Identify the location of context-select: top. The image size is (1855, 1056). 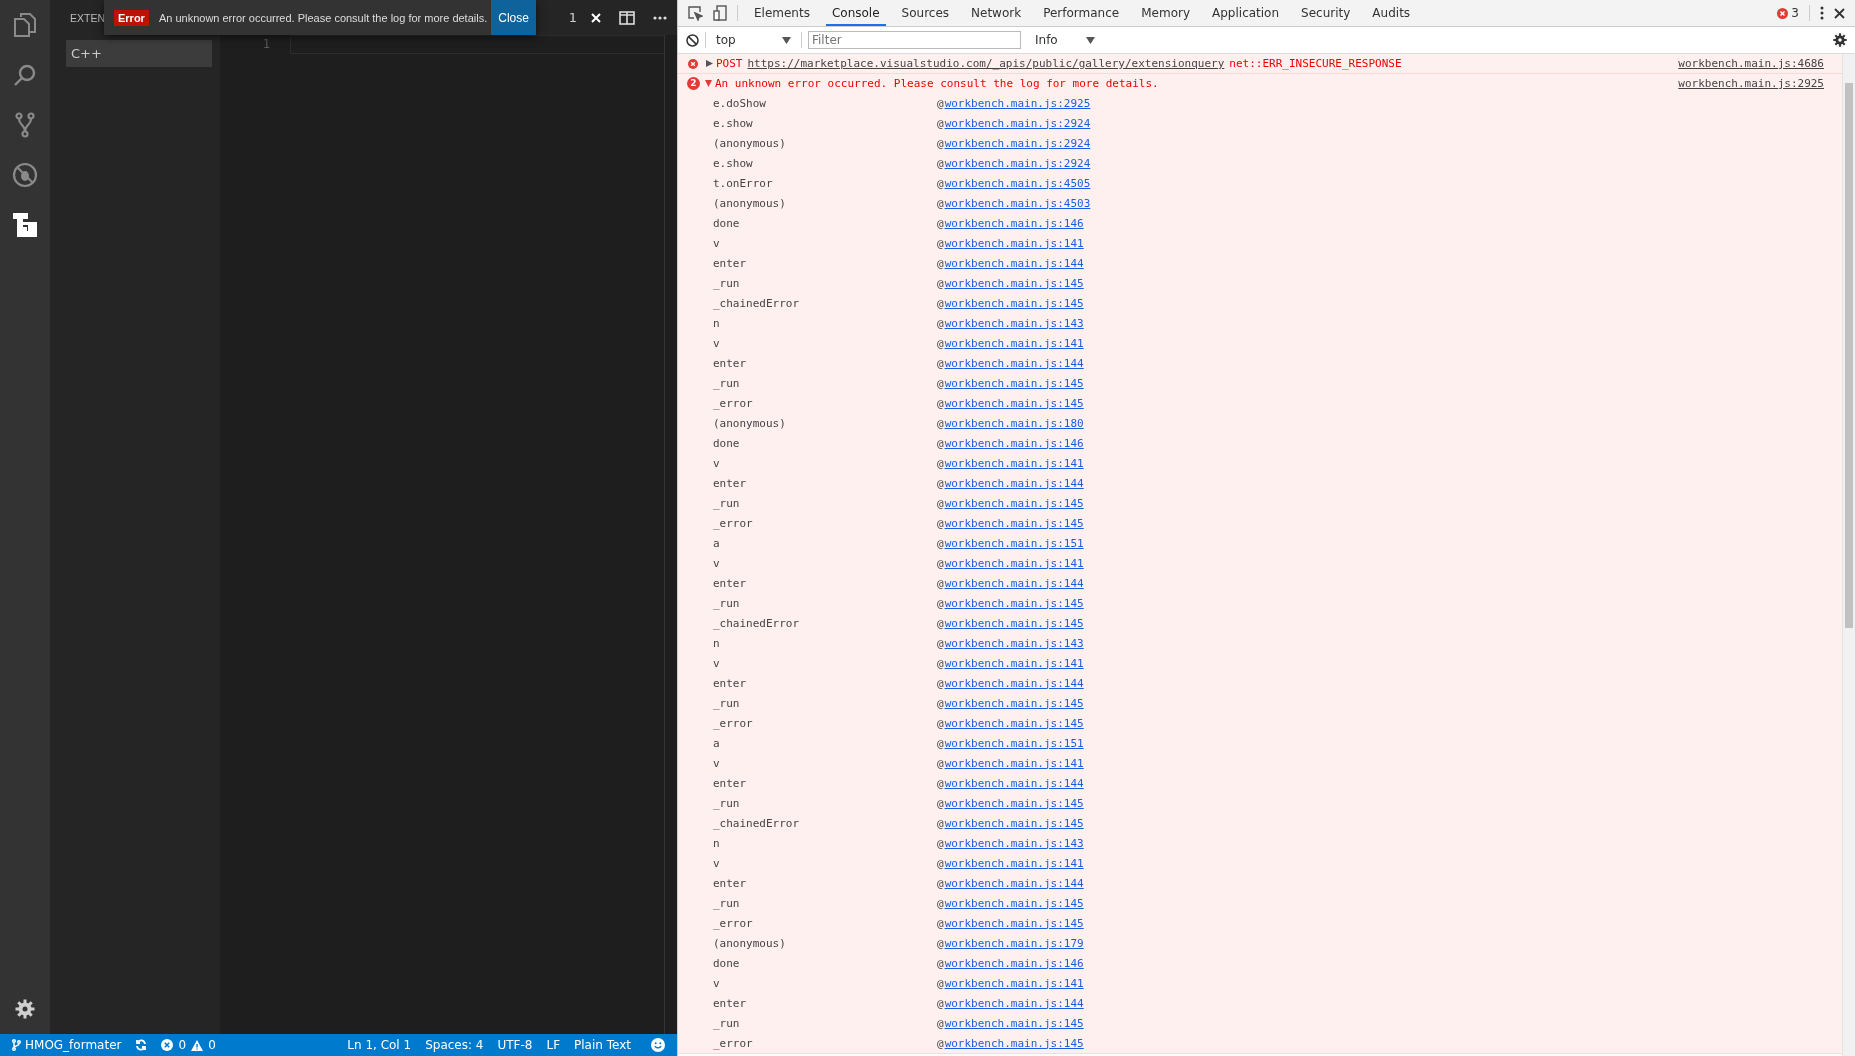
(753, 40).